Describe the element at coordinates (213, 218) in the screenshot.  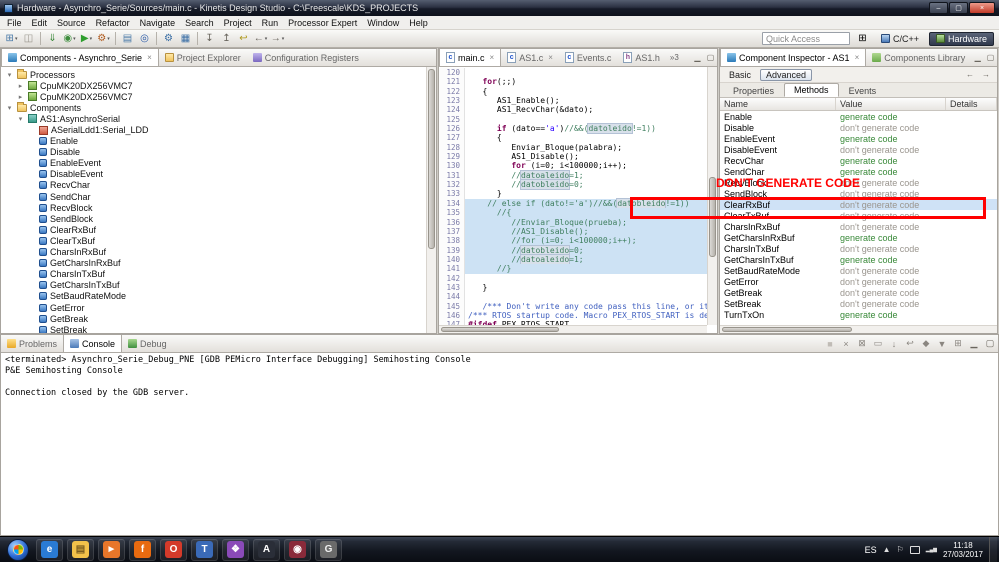
I see `tree-item-sendblock: SendBlock` at that location.